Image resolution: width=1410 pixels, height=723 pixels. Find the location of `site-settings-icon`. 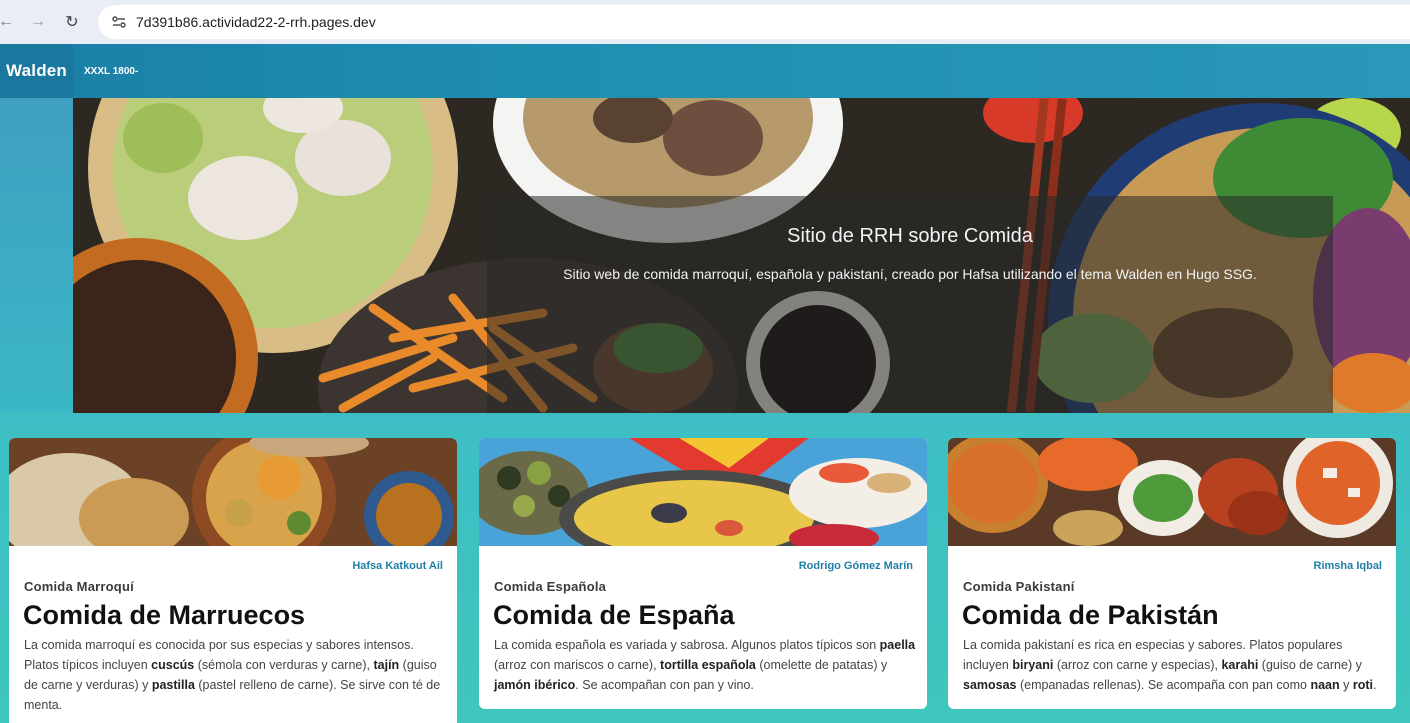

site-settings-icon is located at coordinates (119, 22).